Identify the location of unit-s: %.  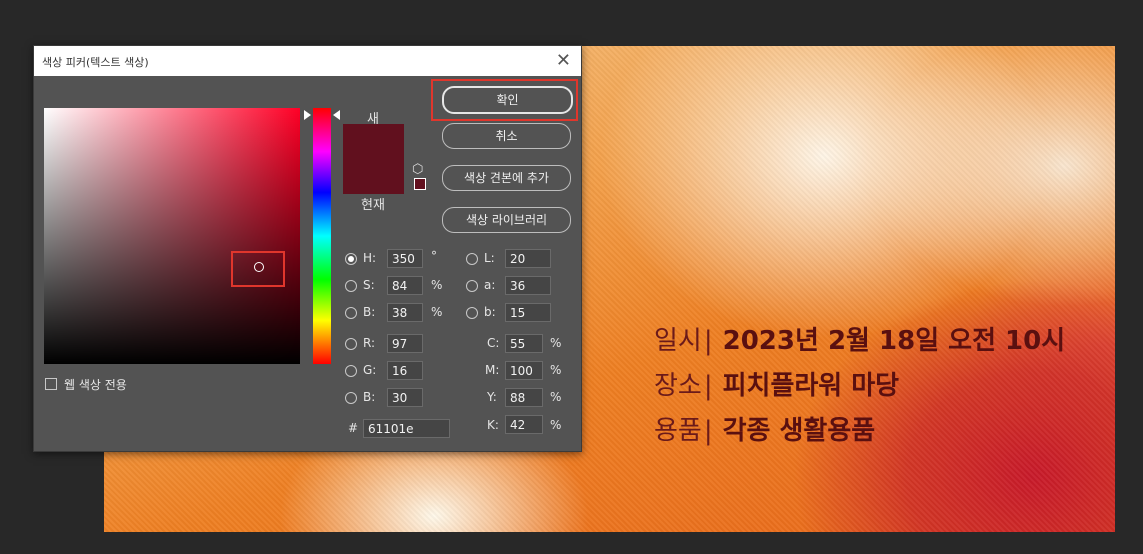
(437, 285).